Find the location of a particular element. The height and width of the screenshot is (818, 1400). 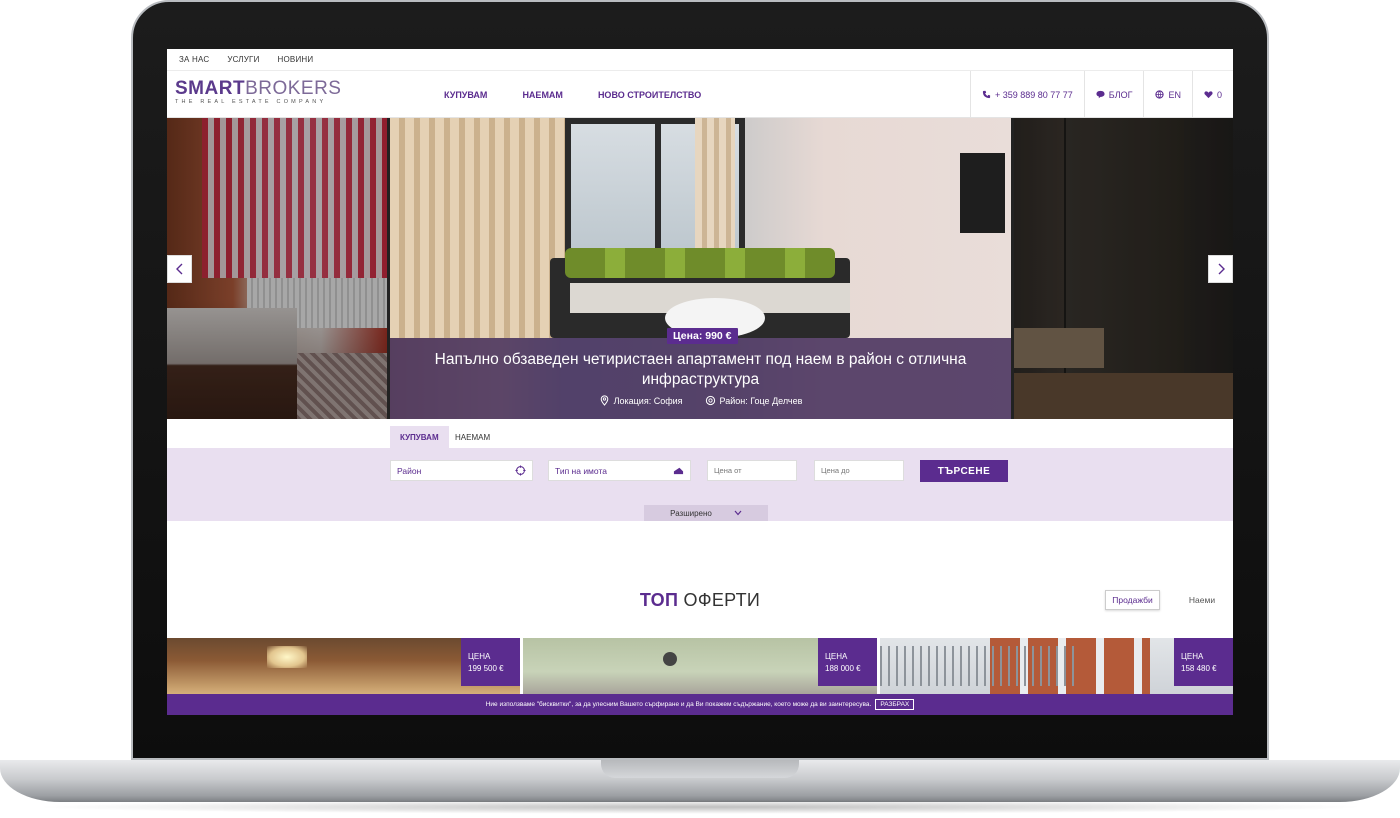

search-tabs: КУПУВАМ НАЕМАМ is located at coordinates (700, 433).